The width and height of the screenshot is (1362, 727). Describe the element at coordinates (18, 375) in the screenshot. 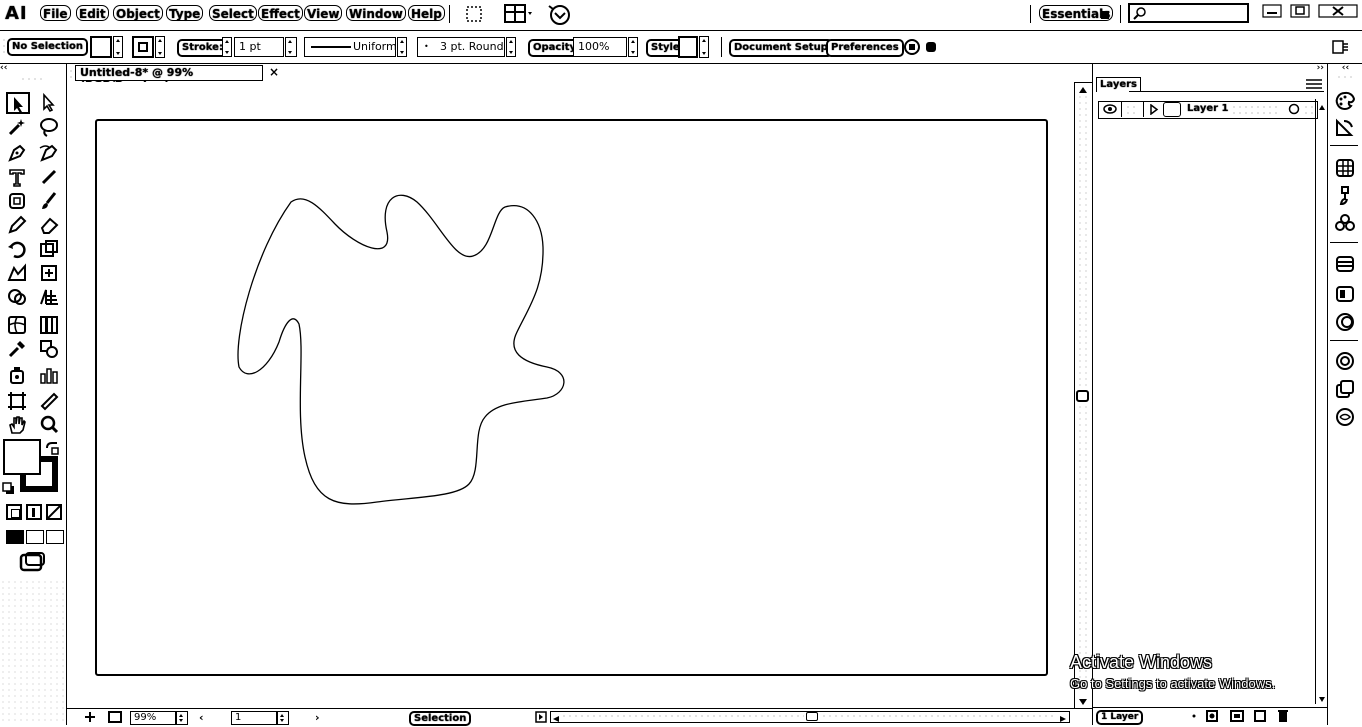

I see `symbol-sprayer-tool` at that location.